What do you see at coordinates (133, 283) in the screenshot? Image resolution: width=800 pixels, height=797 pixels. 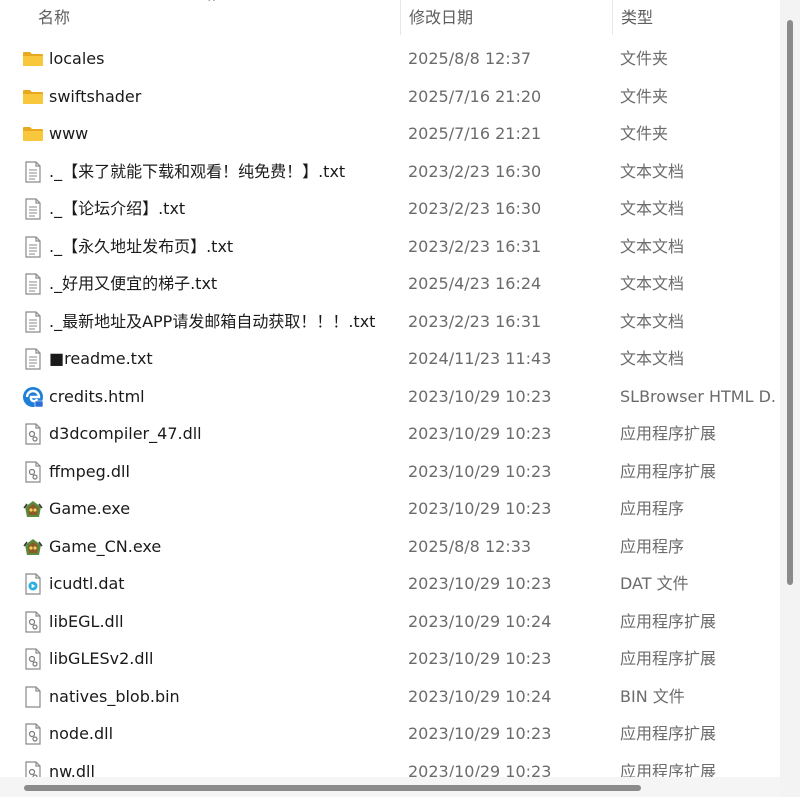 I see `file-name: ._好用又便宜的梯子.txt` at bounding box center [133, 283].